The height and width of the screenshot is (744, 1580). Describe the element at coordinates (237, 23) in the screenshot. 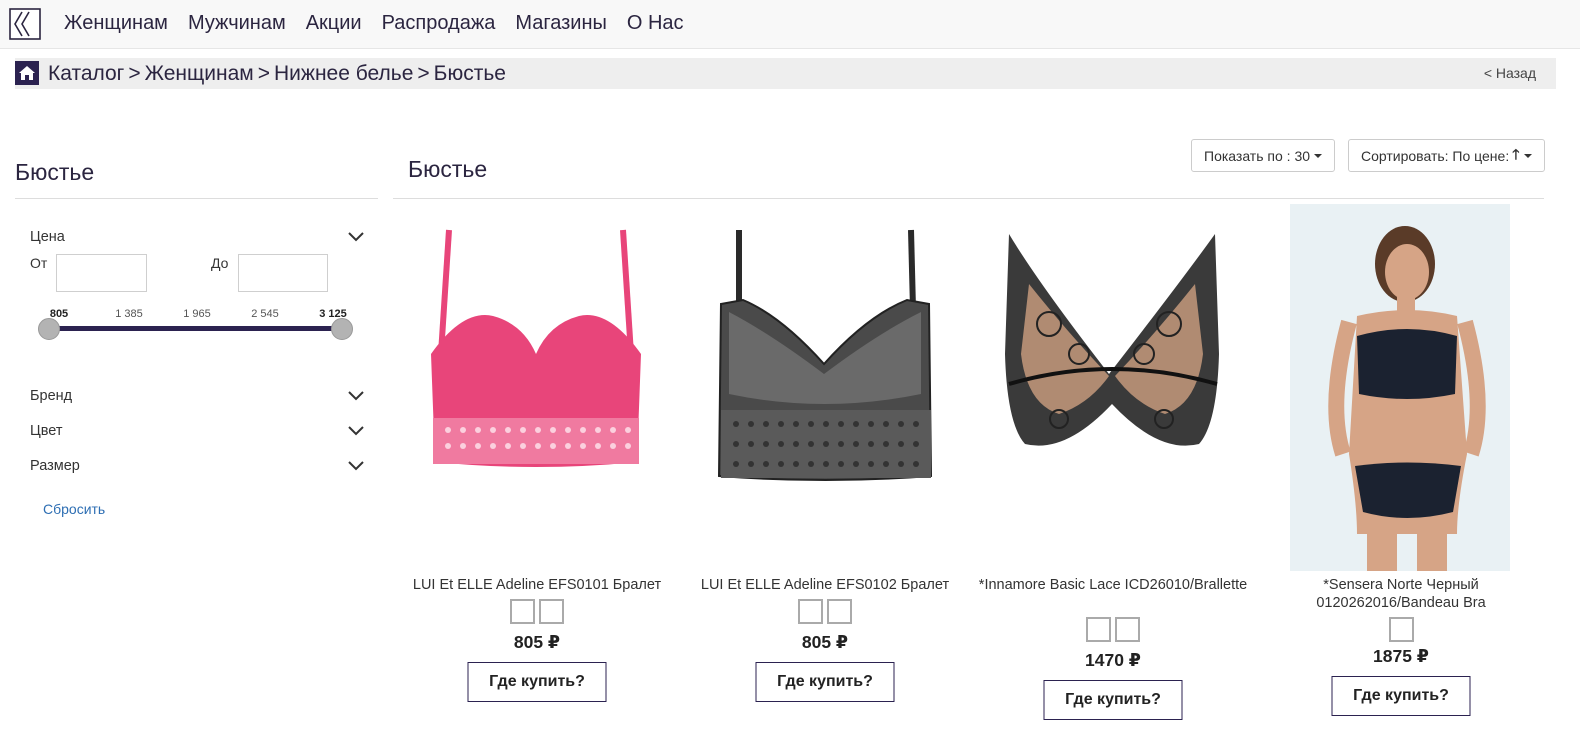

I see `nav-item-men: Мужчинам` at that location.